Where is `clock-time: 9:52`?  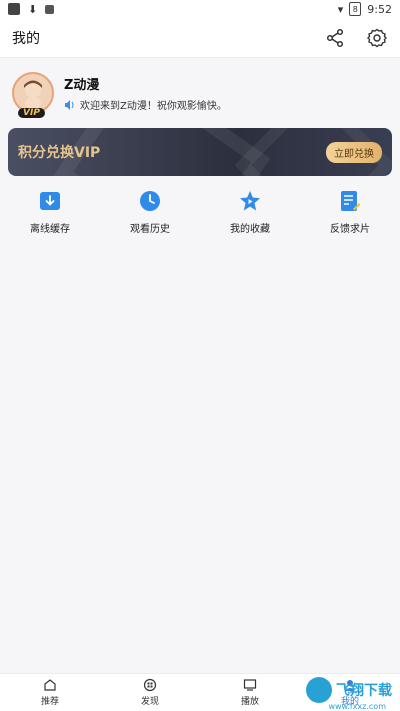 clock-time: 9:52 is located at coordinates (379, 9).